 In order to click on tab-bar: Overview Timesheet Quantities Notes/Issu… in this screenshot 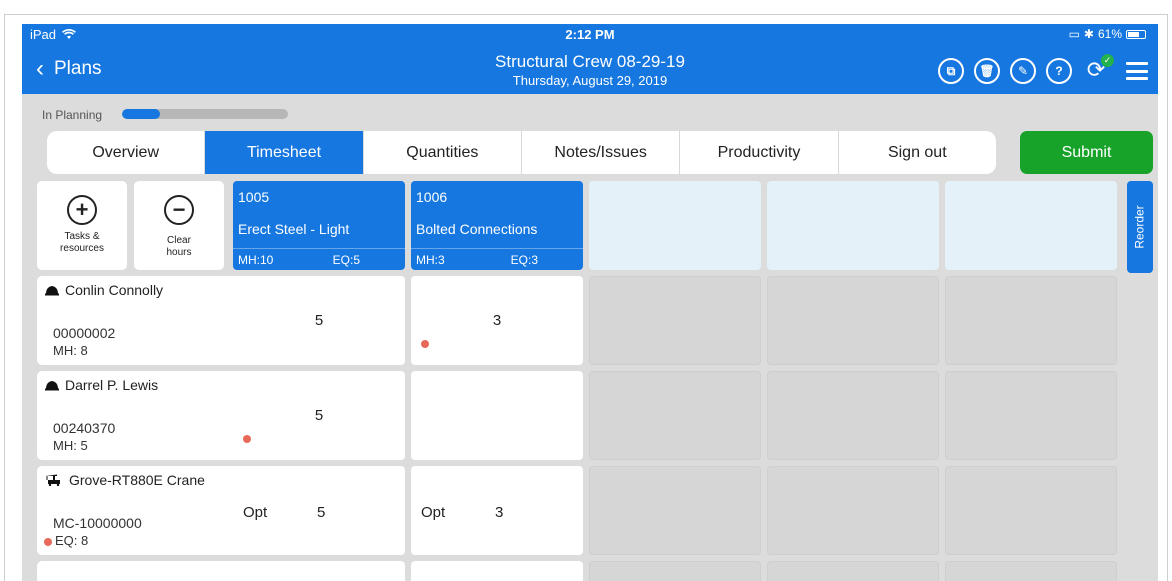, I will do `click(521, 152)`.